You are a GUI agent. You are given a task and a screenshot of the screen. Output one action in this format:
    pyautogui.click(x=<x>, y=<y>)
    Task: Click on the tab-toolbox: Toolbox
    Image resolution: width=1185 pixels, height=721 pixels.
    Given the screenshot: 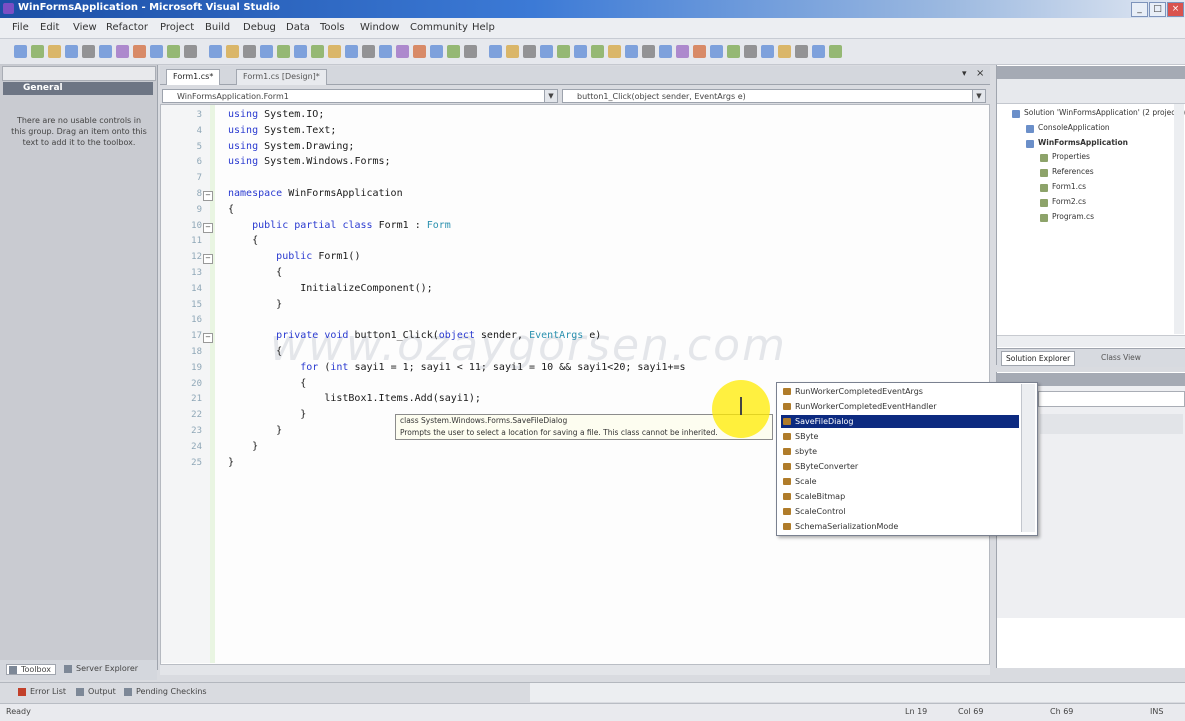 What is the action you would take?
    pyautogui.click(x=31, y=669)
    